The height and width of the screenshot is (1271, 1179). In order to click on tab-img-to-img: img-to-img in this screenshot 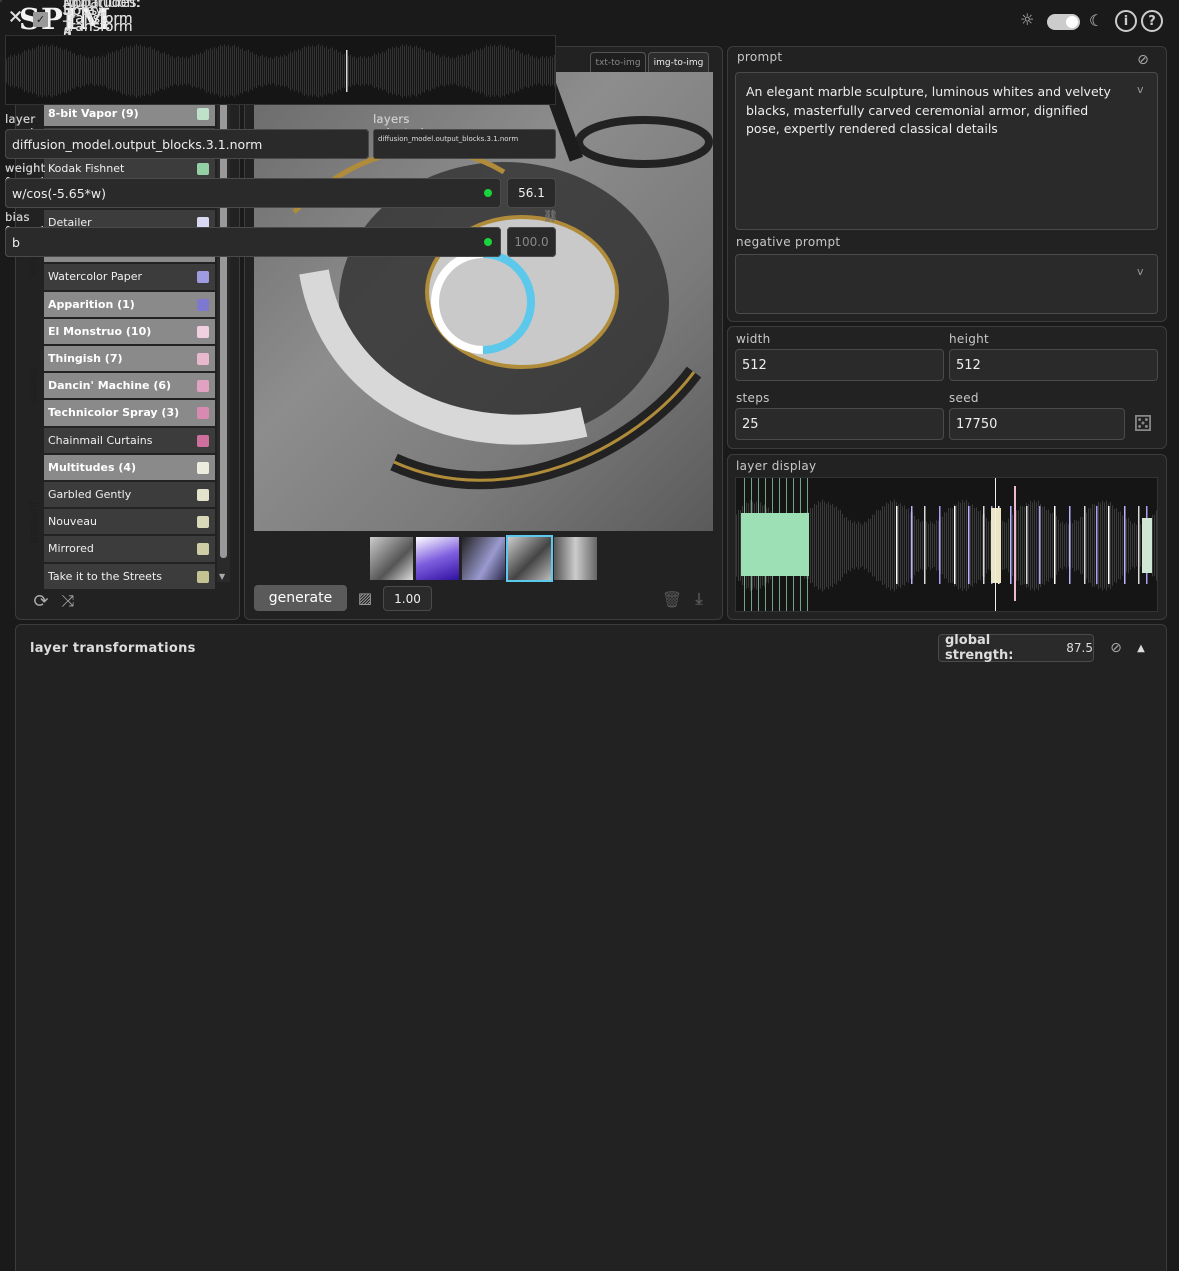, I will do `click(678, 62)`.